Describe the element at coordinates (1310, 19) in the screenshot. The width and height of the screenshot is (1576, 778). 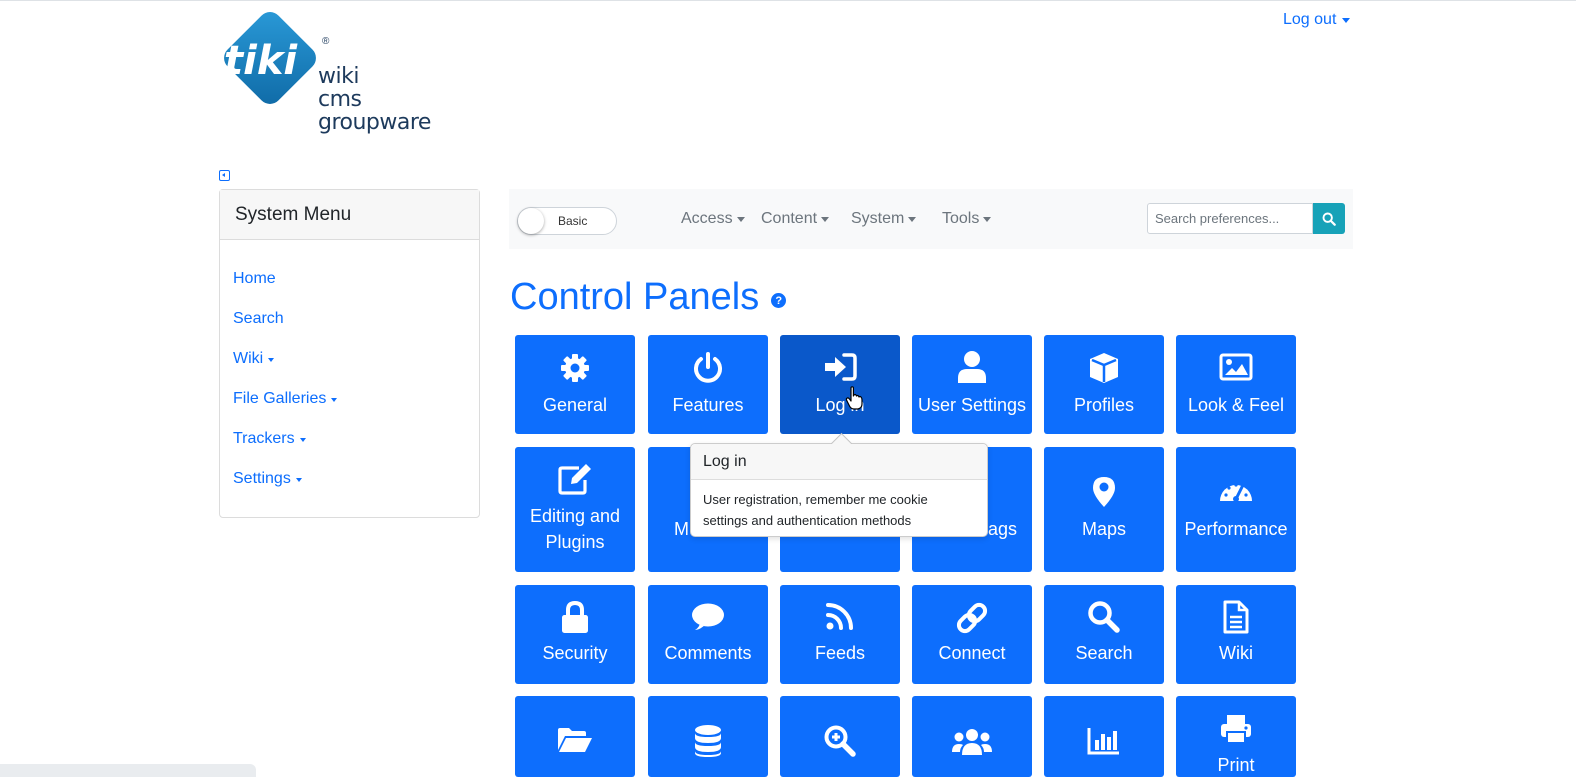
I see `logout-label: Log out` at that location.